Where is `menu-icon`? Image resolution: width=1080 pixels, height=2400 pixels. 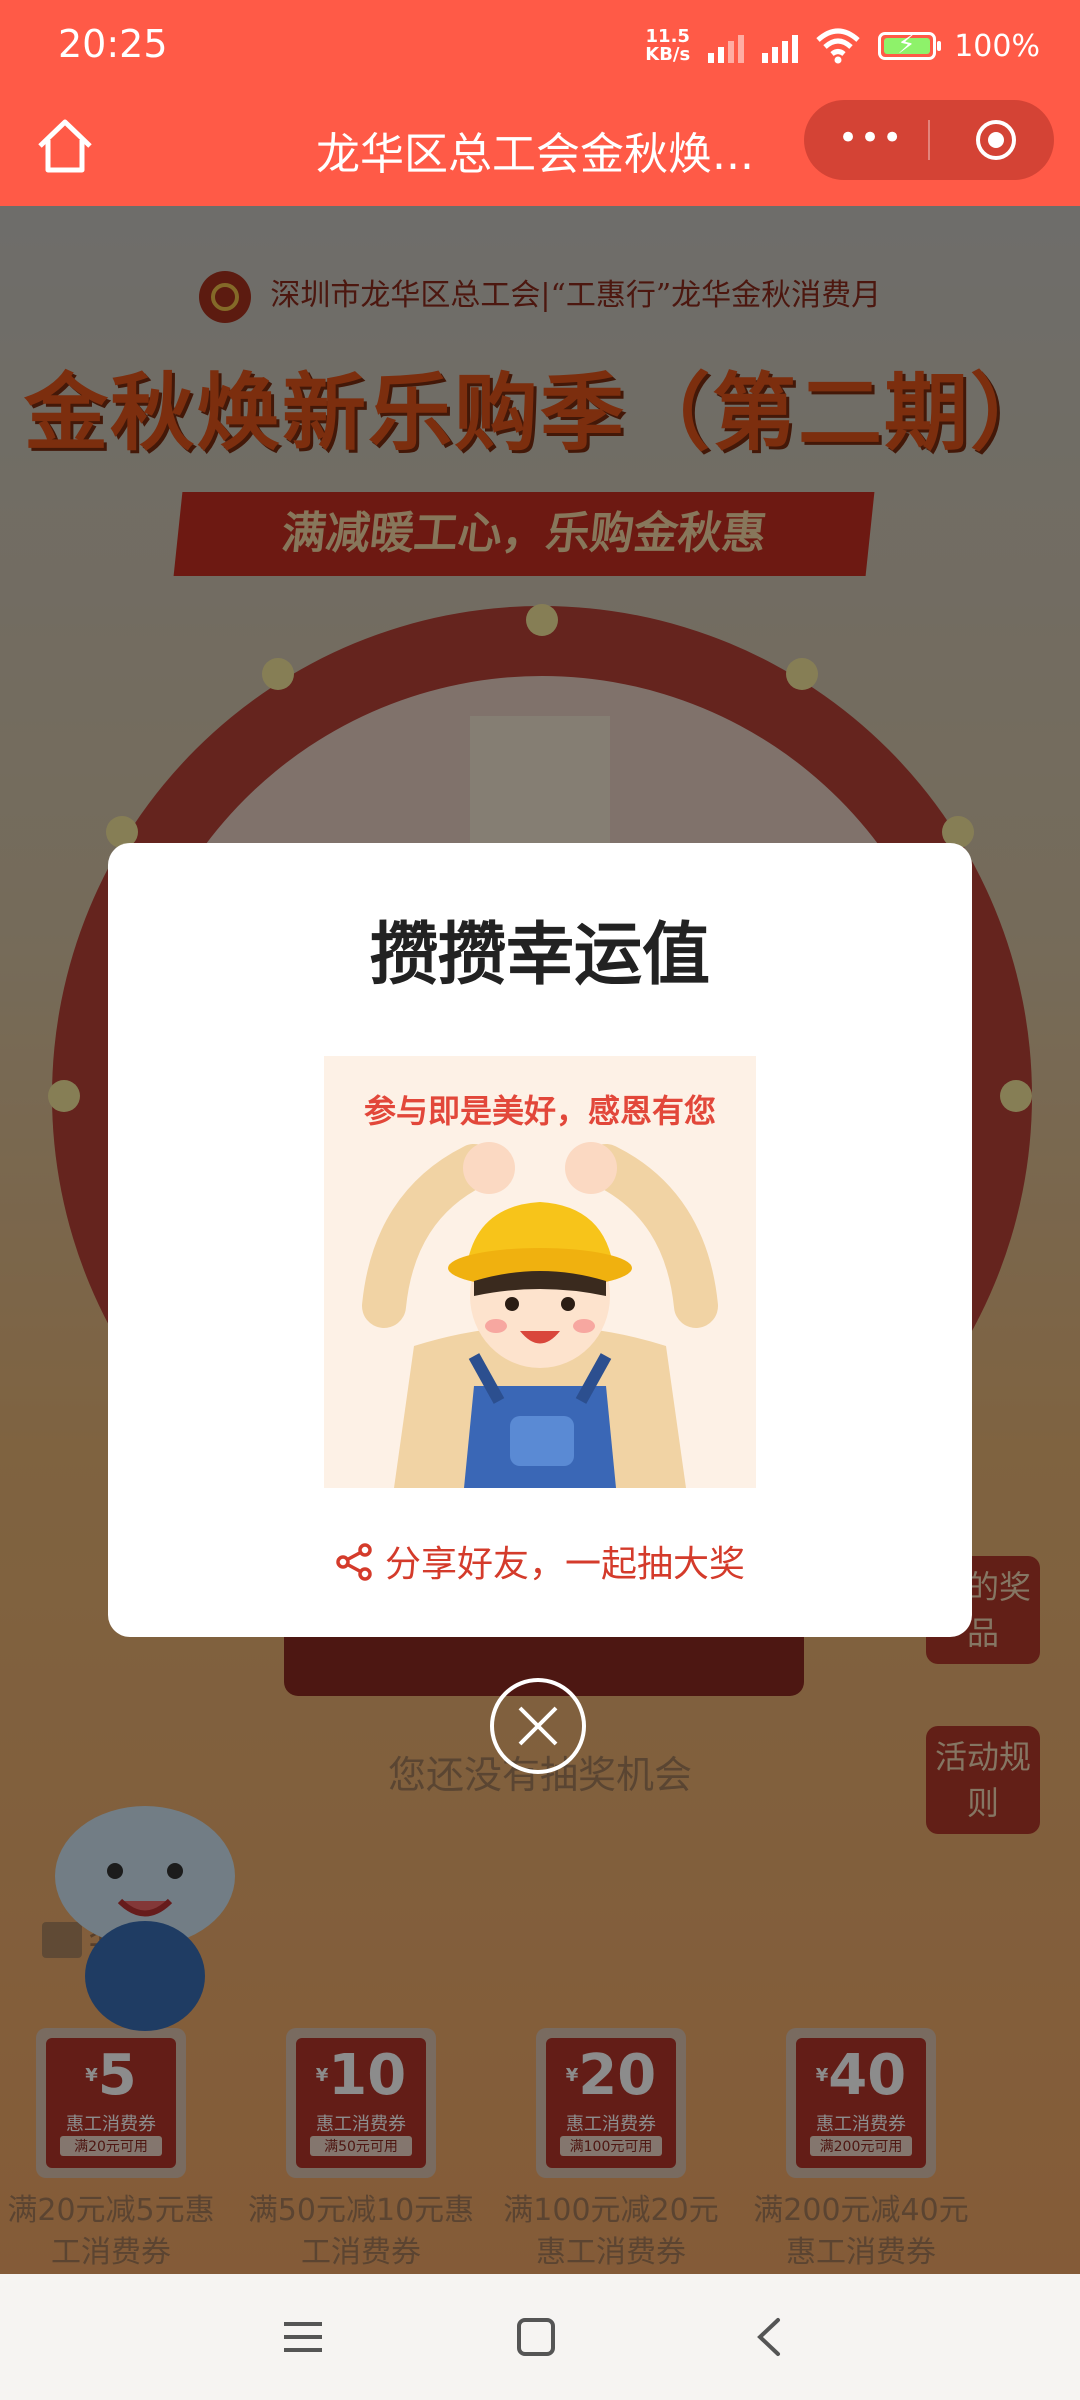 menu-icon is located at coordinates (303, 2337).